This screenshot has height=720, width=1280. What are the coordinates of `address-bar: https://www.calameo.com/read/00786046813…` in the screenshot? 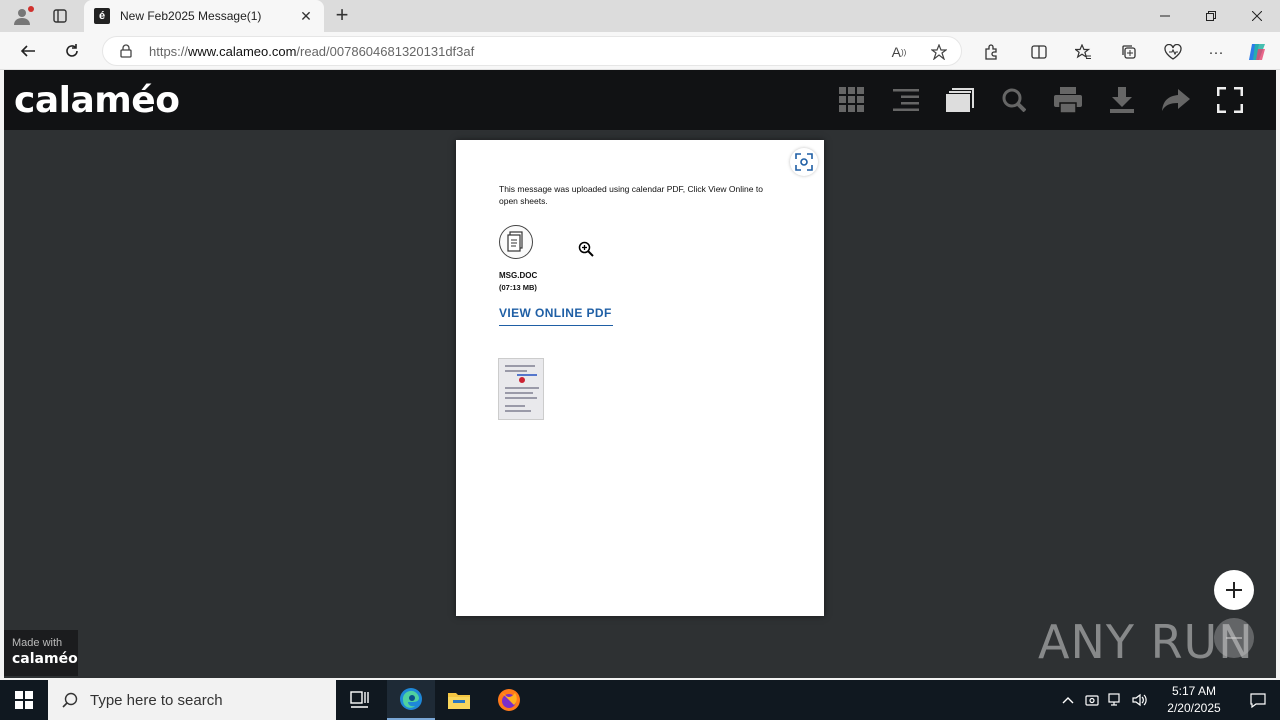 It's located at (532, 51).